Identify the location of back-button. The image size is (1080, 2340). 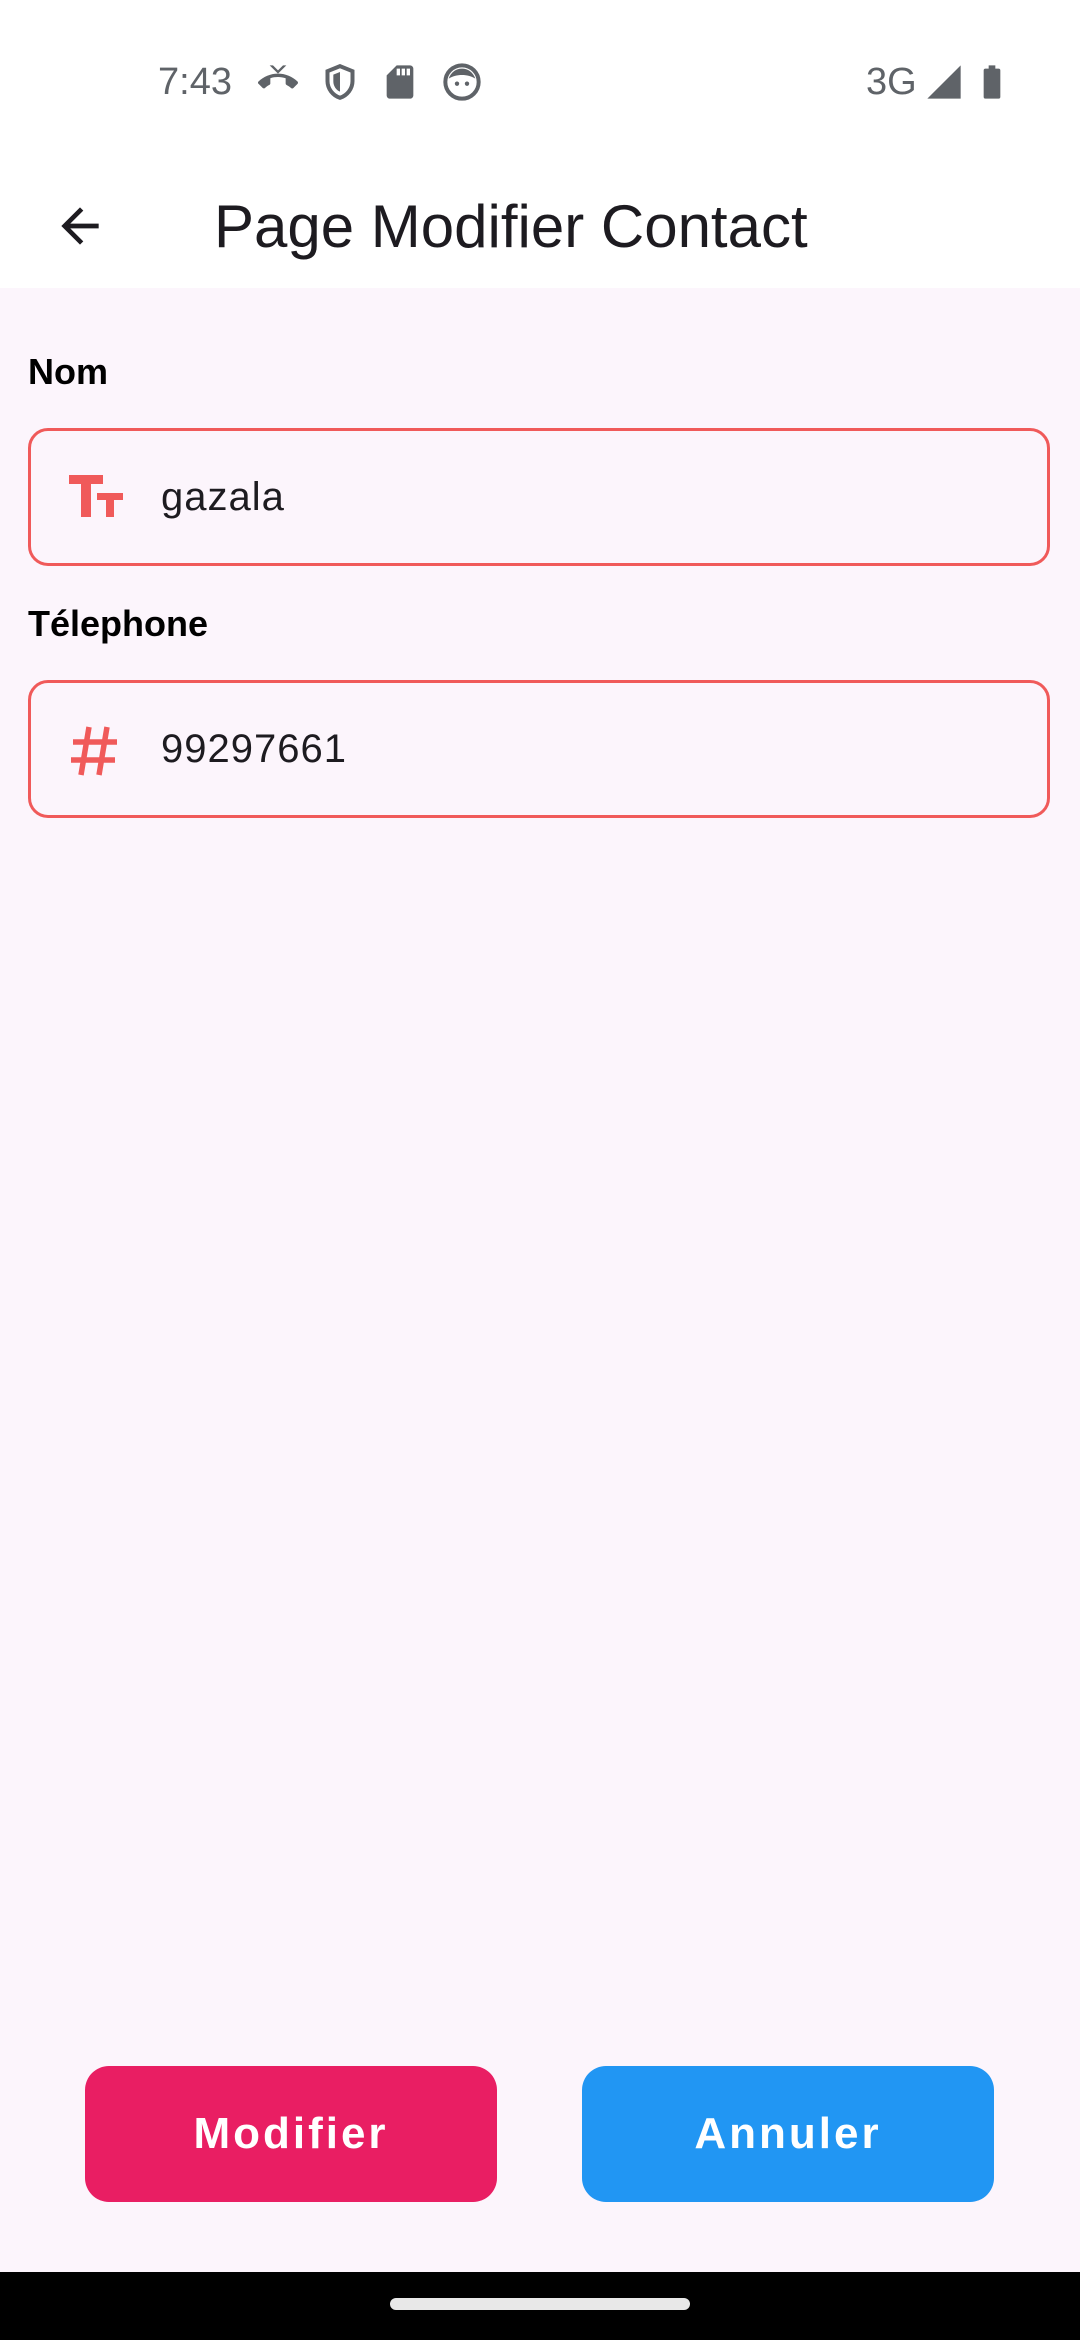
(80, 226).